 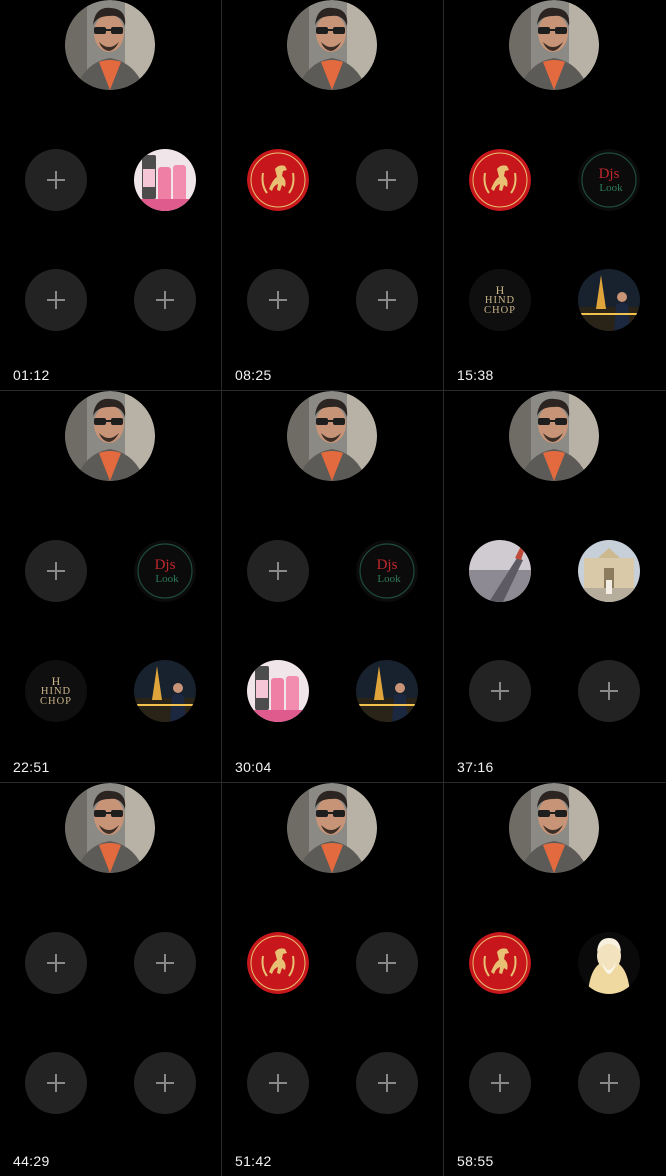 What do you see at coordinates (475, 375) in the screenshot?
I see `timestamp-label: 15:38` at bounding box center [475, 375].